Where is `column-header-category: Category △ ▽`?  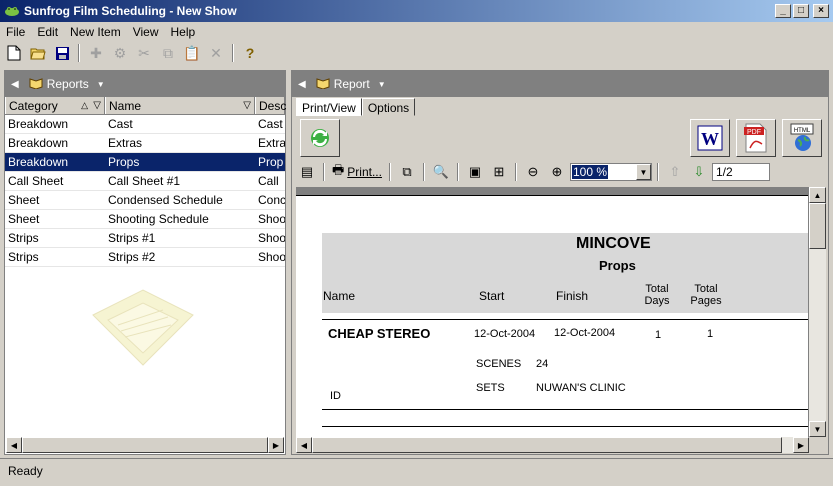 column-header-category: Category △ ▽ is located at coordinates (55, 105).